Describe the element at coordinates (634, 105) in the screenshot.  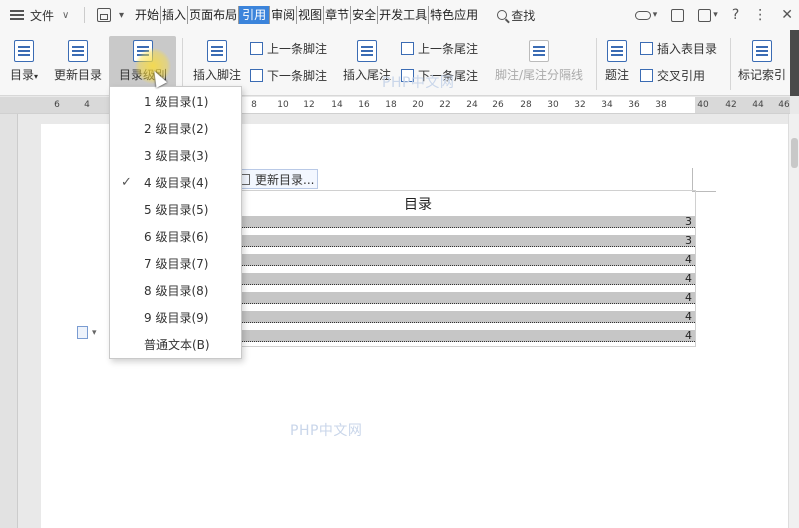
I see `ruler-tick: 36` at that location.